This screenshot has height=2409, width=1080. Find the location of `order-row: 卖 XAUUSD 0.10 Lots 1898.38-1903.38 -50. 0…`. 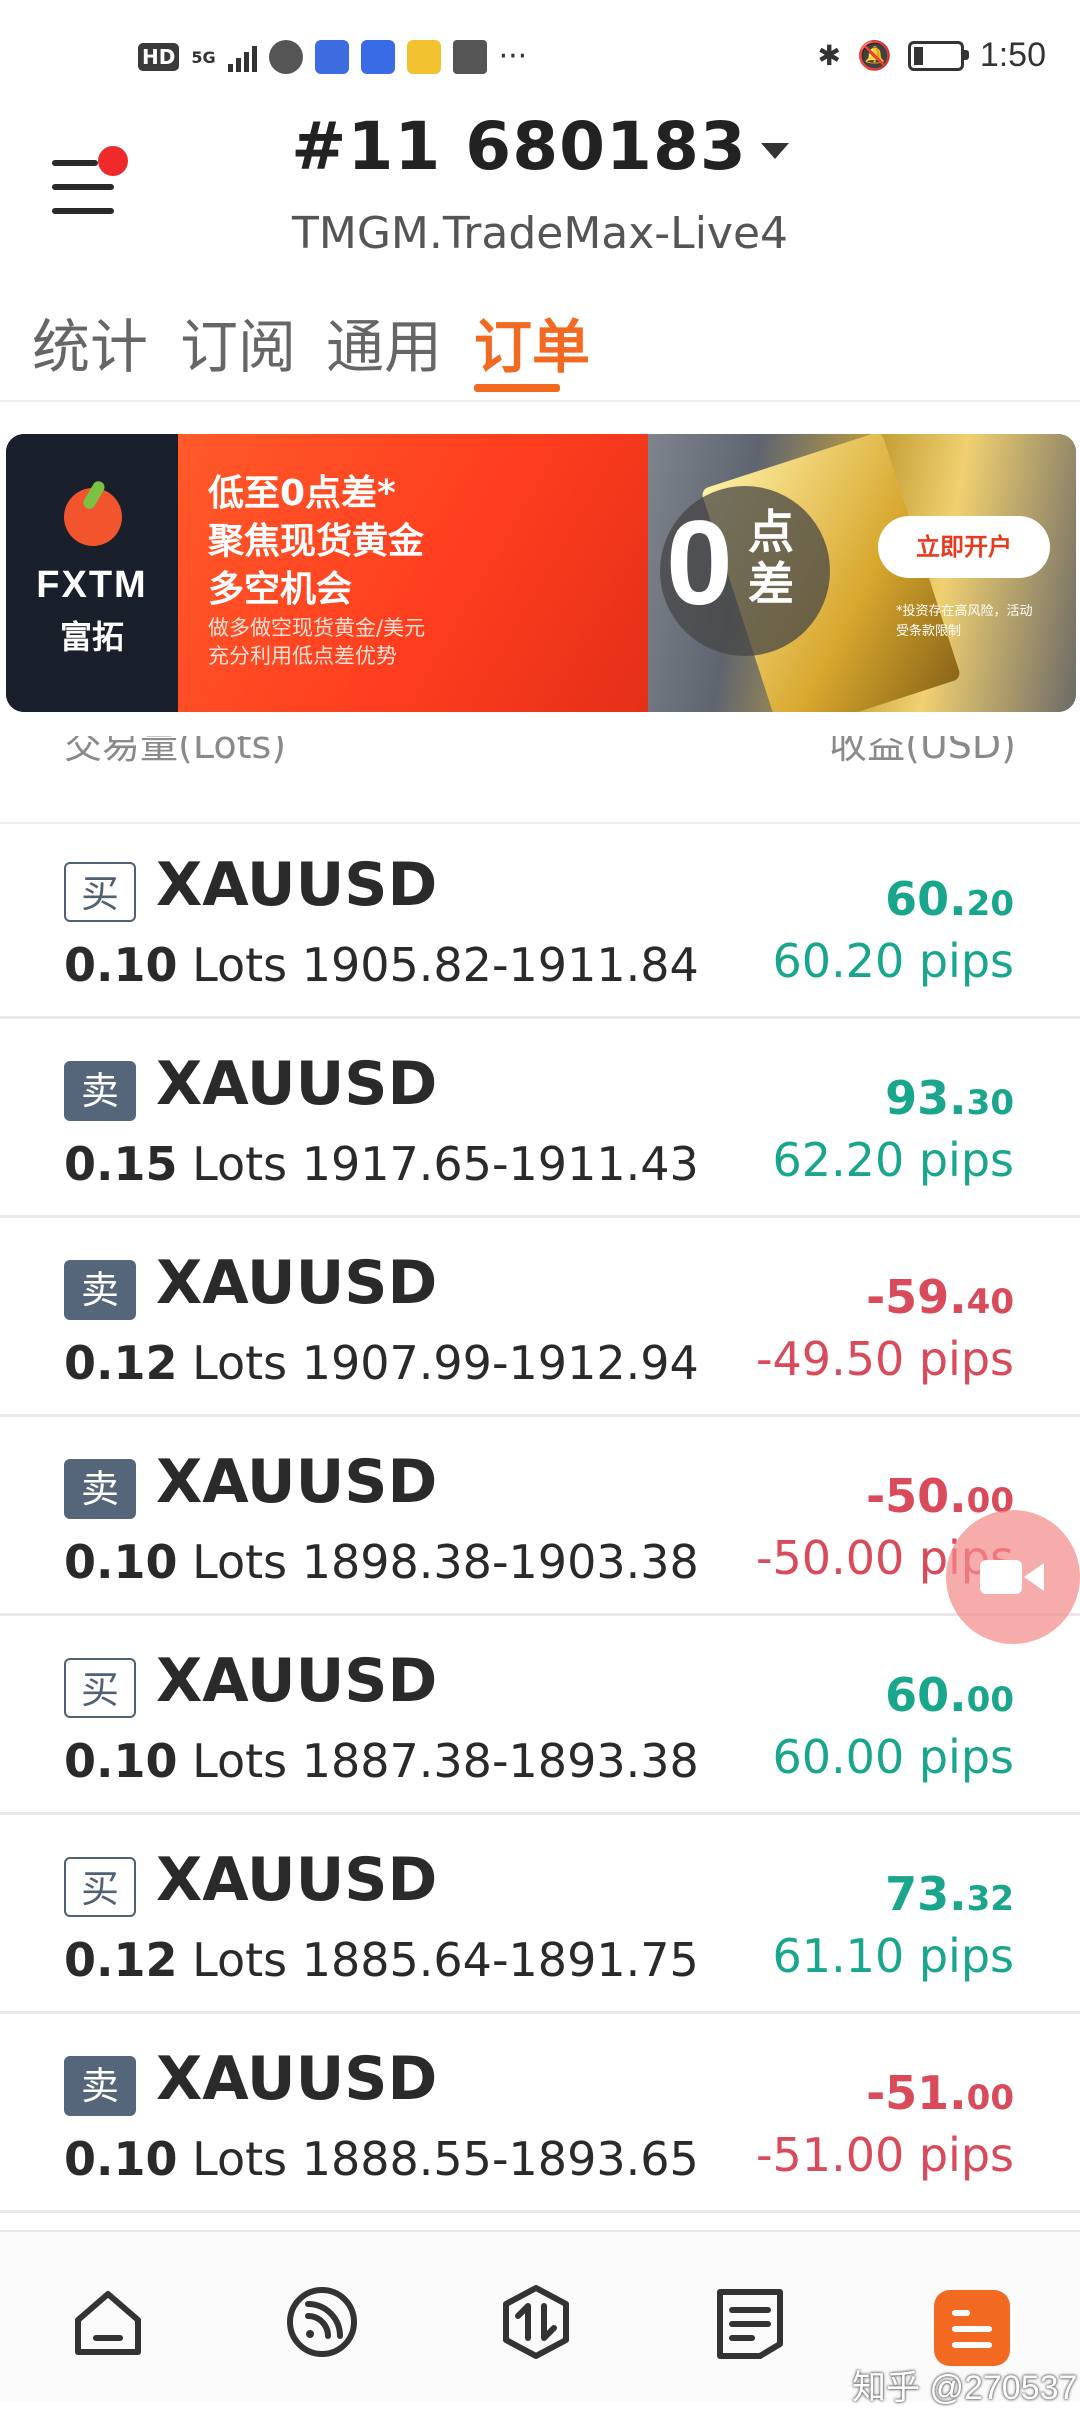

order-row: 卖 XAUUSD 0.10 Lots 1898.38-1903.38 -50. 0… is located at coordinates (540, 1516).